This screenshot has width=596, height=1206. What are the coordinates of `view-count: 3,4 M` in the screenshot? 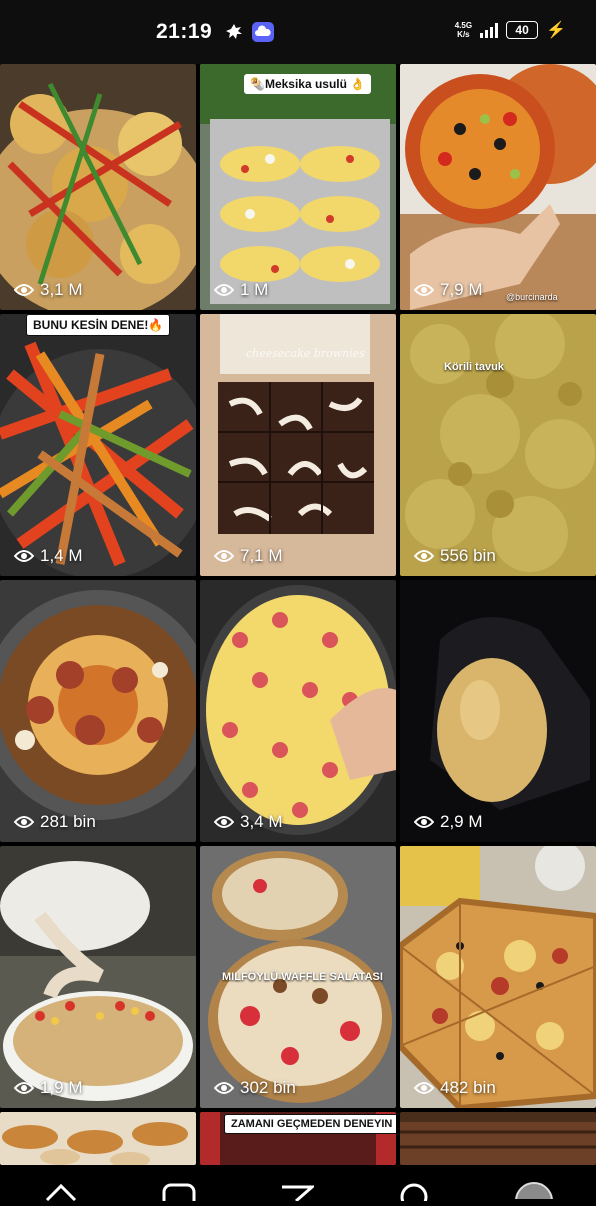 It's located at (248, 822).